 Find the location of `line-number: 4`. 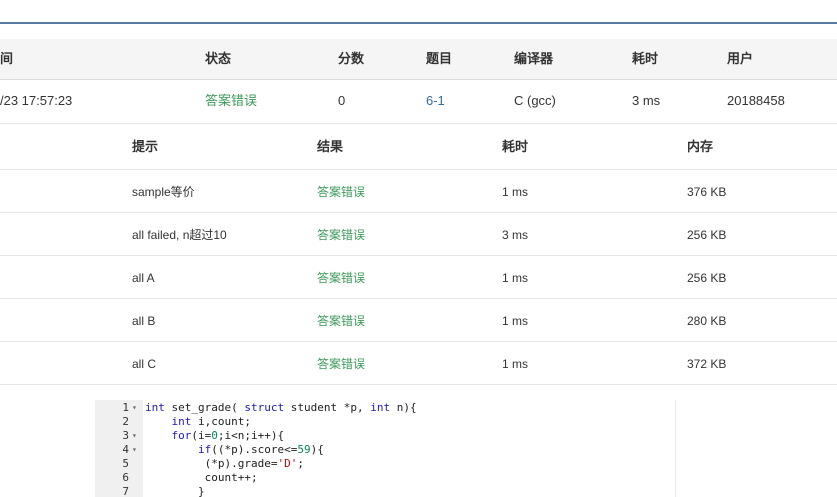

line-number: 4 is located at coordinates (125, 449).